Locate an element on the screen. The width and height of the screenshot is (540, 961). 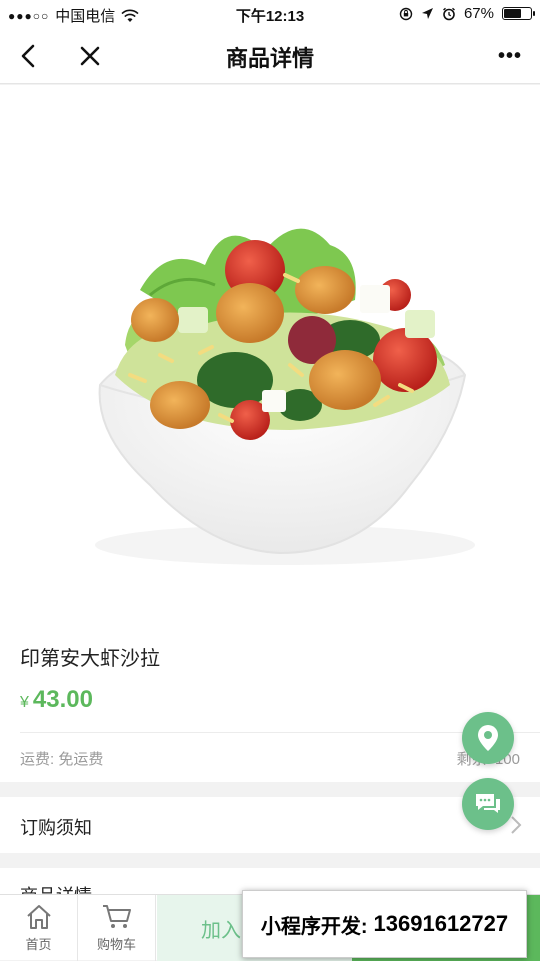
chat-button is located at coordinates (488, 804).